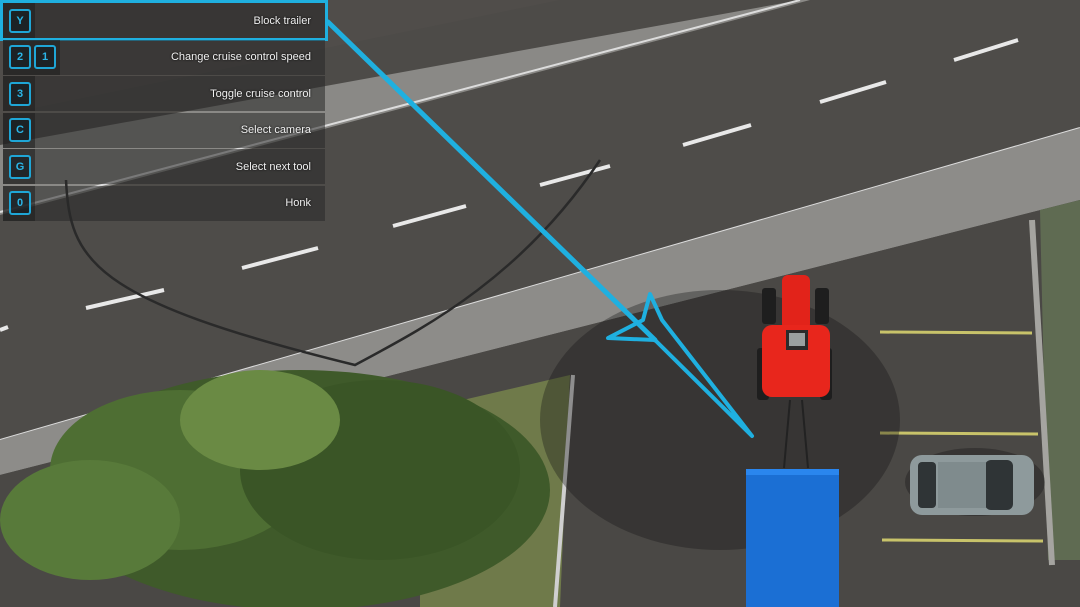 The width and height of the screenshot is (1080, 607). I want to click on binding-row-toggle-cruise: 3 Toggle cruise control, so click(164, 93).